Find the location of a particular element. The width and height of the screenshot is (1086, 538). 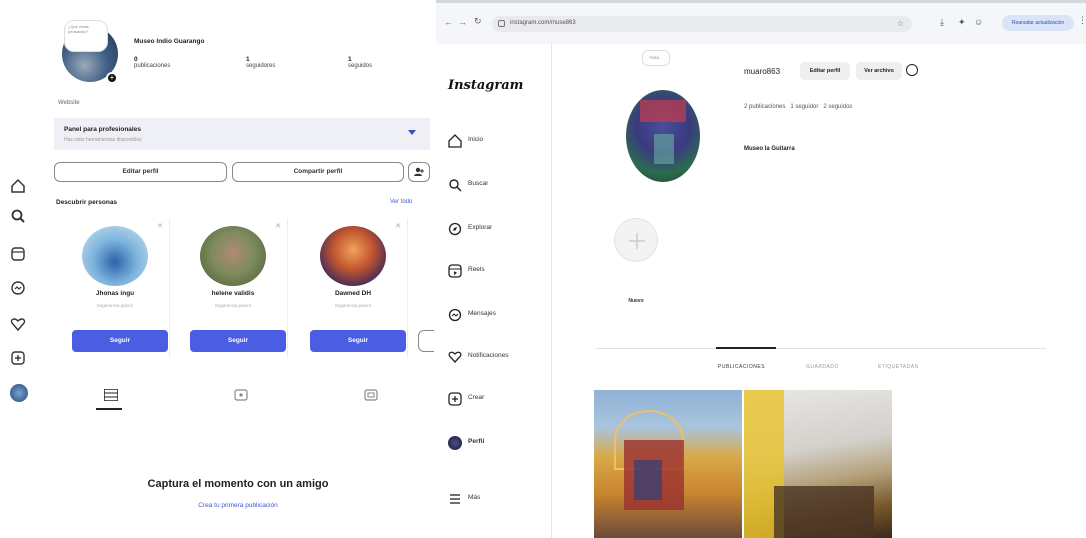

profile-icon is located at coordinates (455, 443).